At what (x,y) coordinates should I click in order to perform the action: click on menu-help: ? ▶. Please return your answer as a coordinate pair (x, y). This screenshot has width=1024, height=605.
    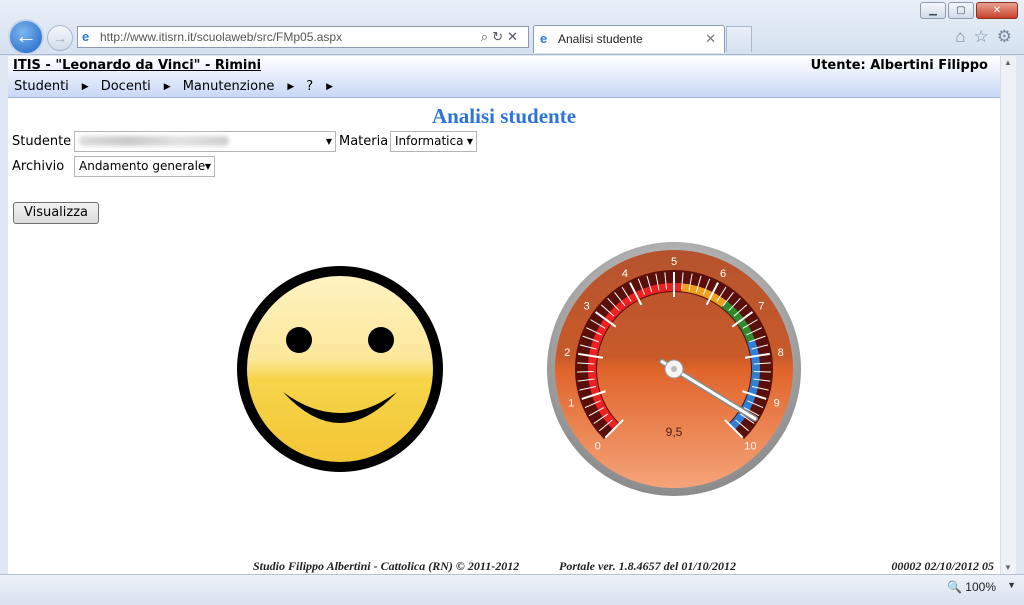
    Looking at the image, I should click on (319, 86).